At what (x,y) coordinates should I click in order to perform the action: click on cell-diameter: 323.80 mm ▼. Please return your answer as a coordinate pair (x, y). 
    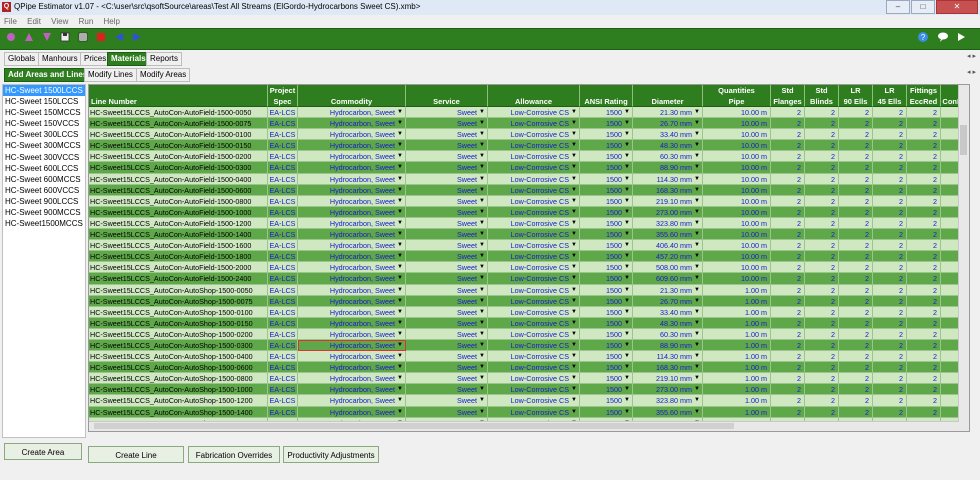
    Looking at the image, I should click on (668, 401).